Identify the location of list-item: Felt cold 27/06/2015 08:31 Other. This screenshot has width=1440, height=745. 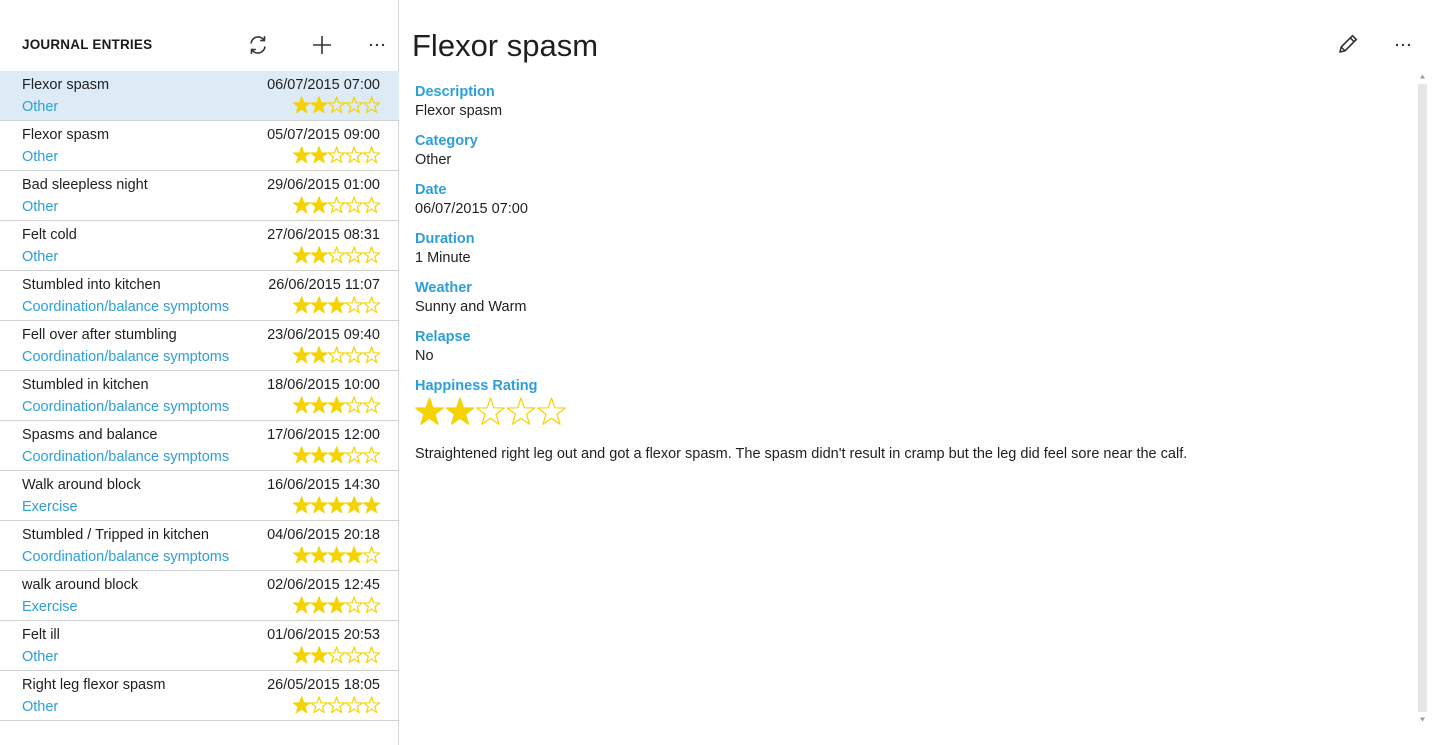
(199, 246).